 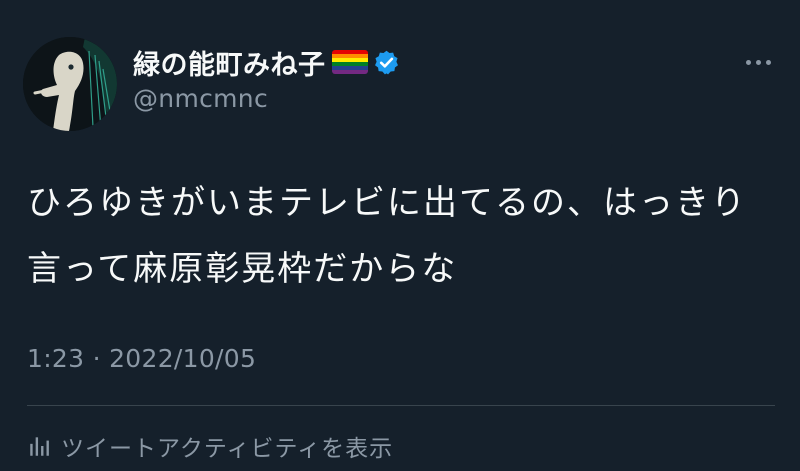 I want to click on tweet-timestamp: 1:23 · 2022/10/05, so click(x=141, y=358).